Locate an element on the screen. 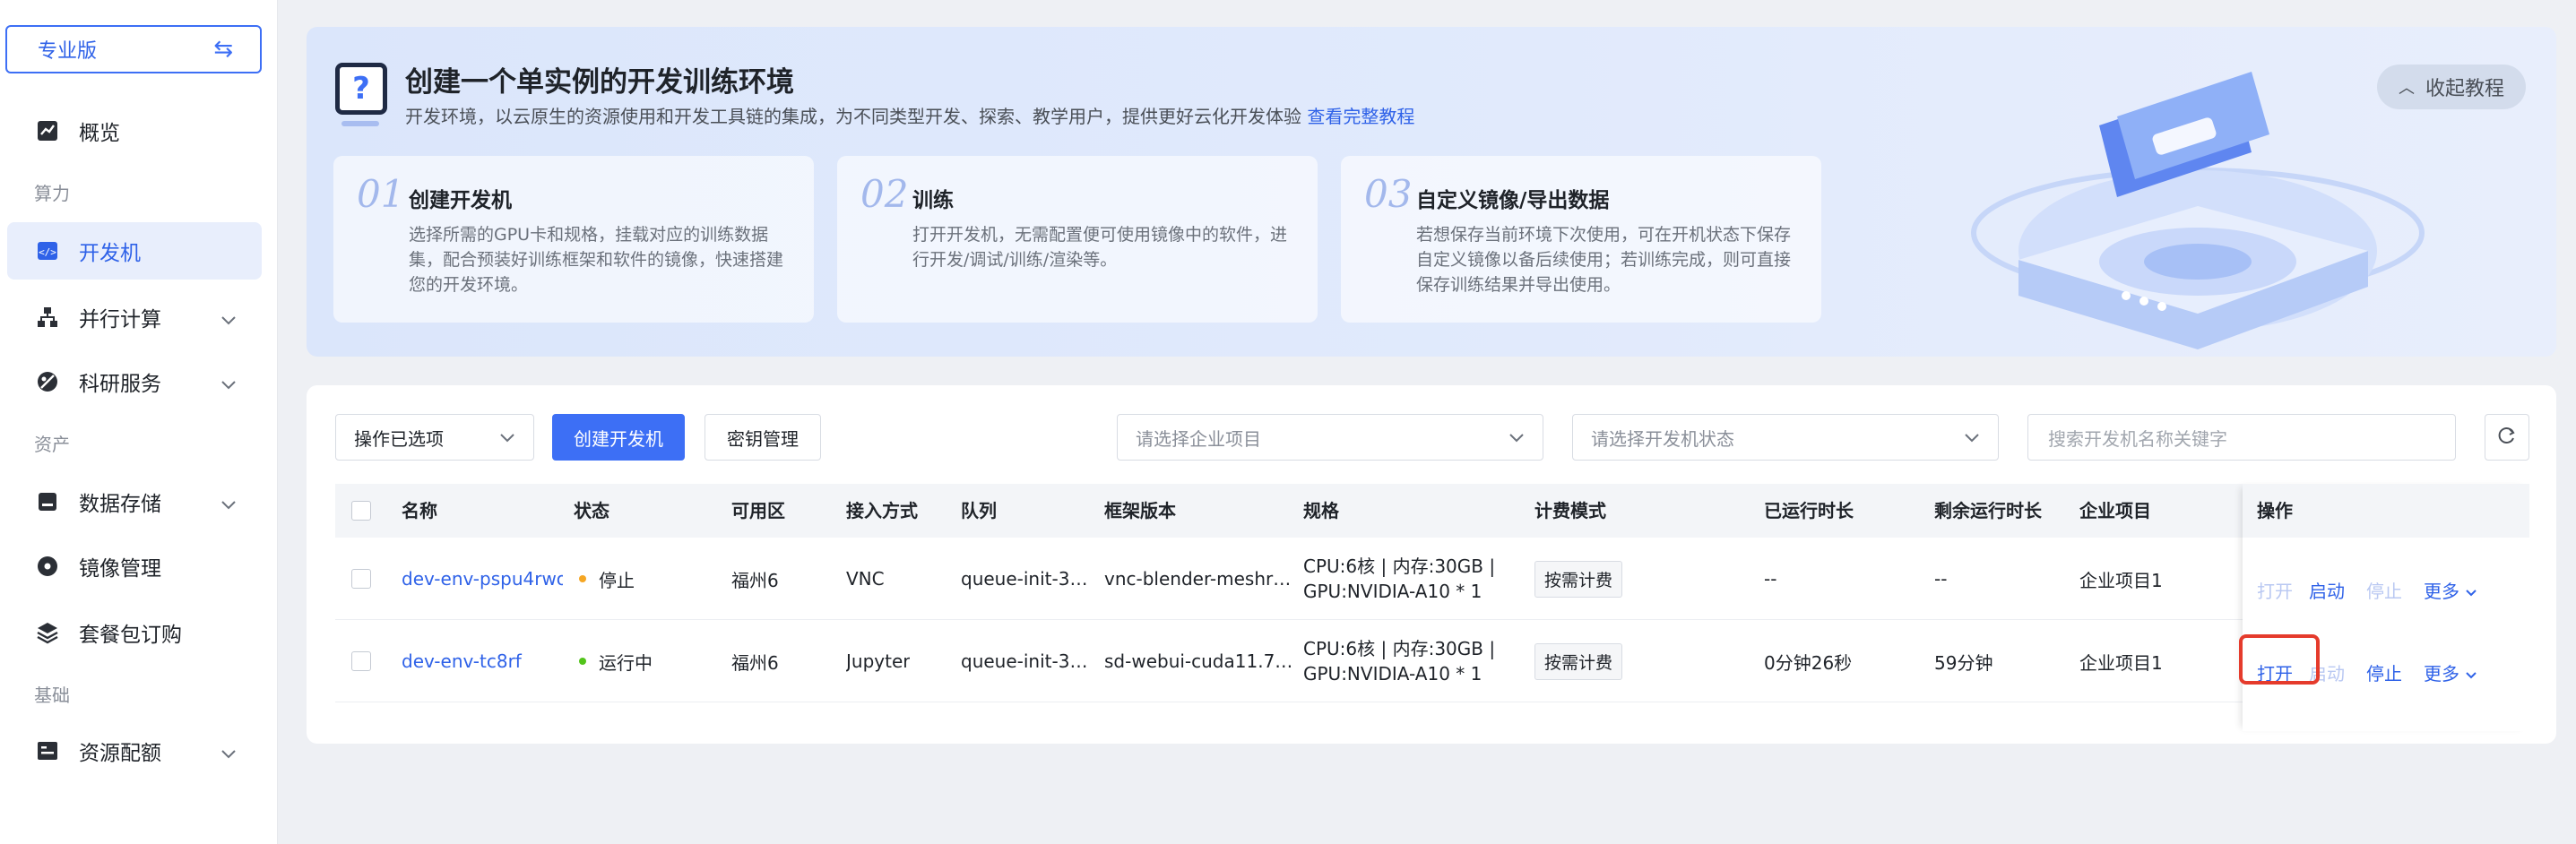  run-time-cell: 0分钟26秒 is located at coordinates (1808, 662).